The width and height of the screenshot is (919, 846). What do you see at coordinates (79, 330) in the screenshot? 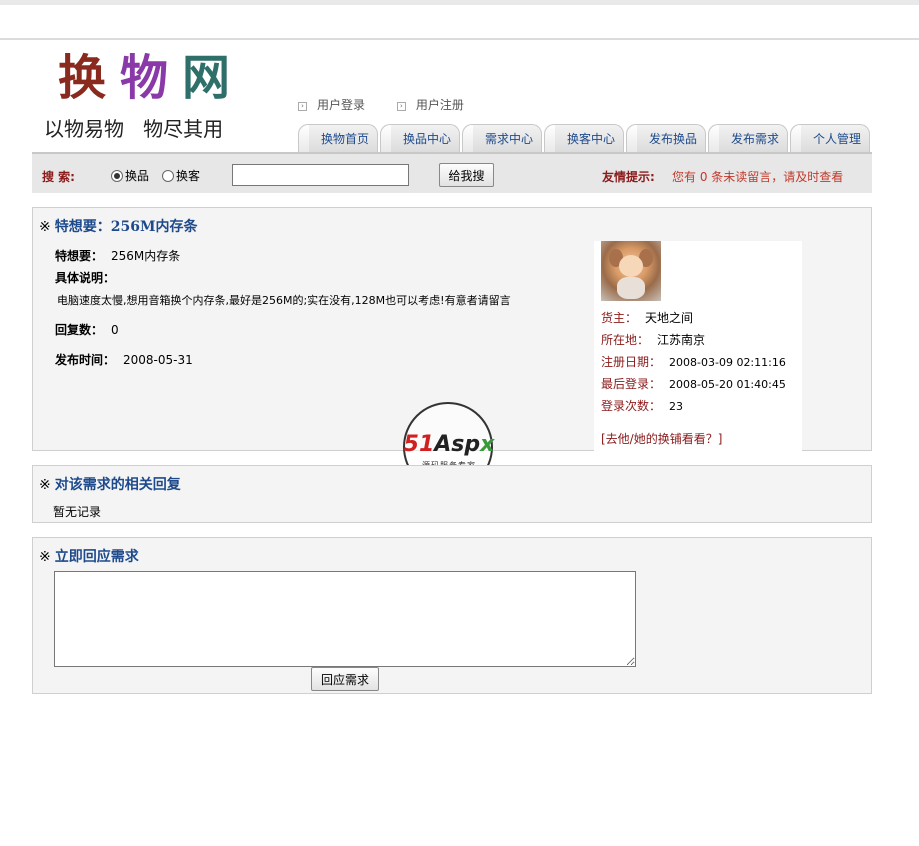
I see `reply-count-label: 回复数：` at bounding box center [79, 330].